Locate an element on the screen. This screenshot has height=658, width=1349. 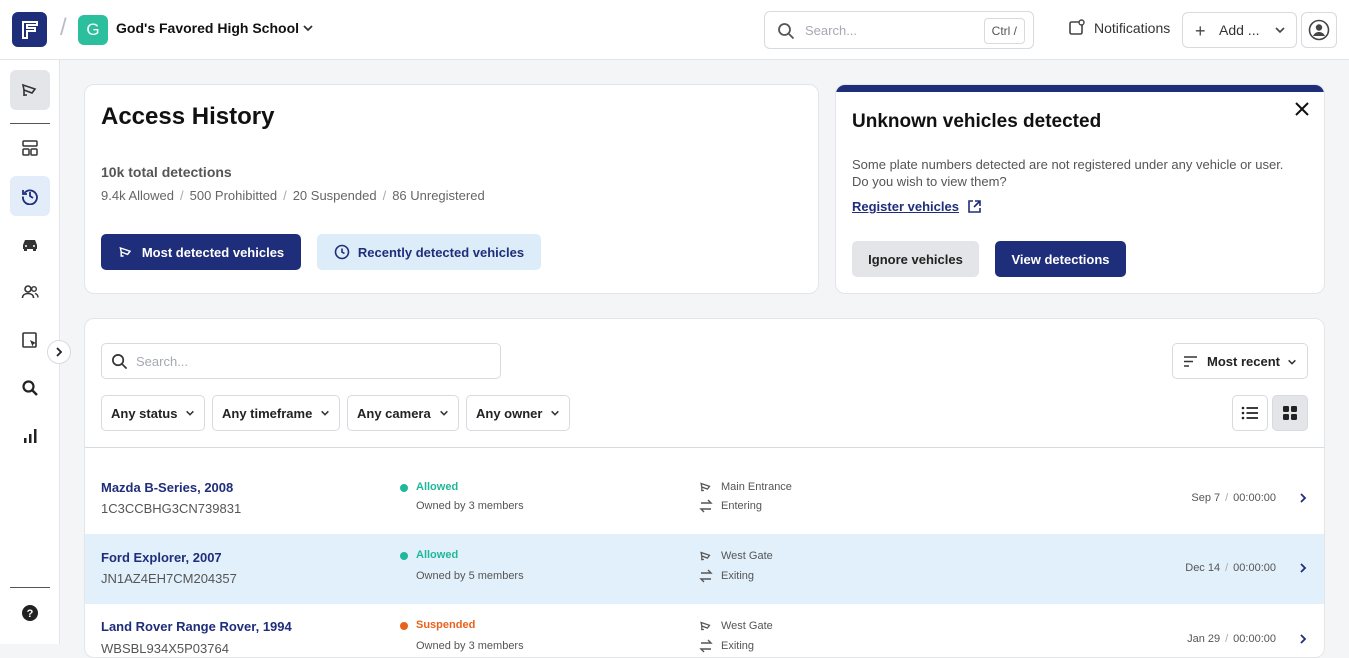
vehicle-name: Mazda B-Series, 2008 is located at coordinates (167, 487).